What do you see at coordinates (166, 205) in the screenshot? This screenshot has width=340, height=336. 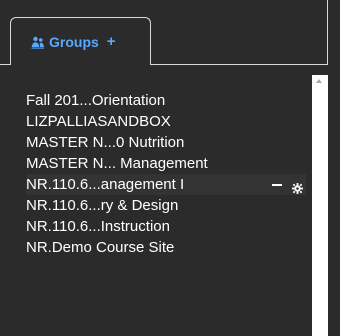 I see `group-item: NR.110.6...ry & Design` at bounding box center [166, 205].